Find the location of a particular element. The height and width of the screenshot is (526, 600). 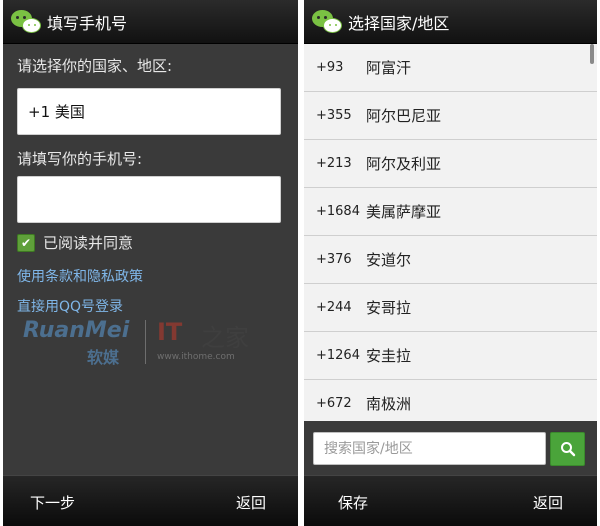

country-name: 阿尔巴尼亚 is located at coordinates (404, 116).